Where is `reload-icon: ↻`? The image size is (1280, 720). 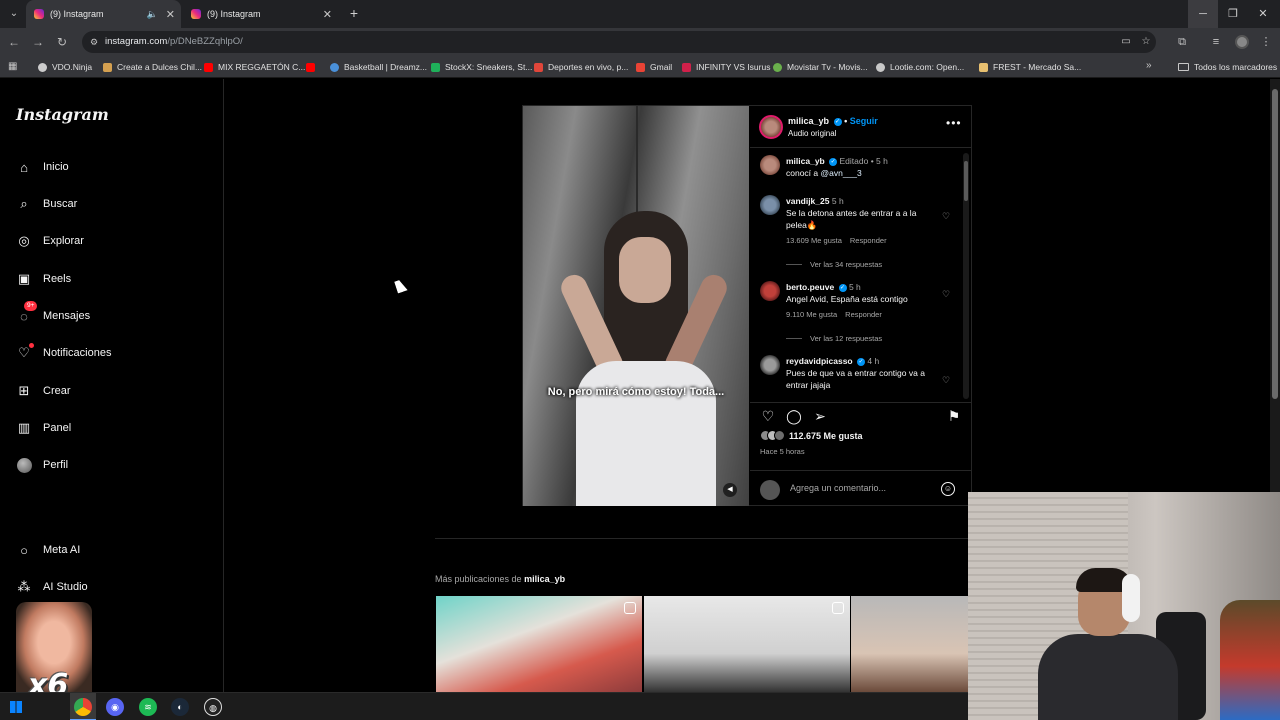 reload-icon: ↻ is located at coordinates (62, 42).